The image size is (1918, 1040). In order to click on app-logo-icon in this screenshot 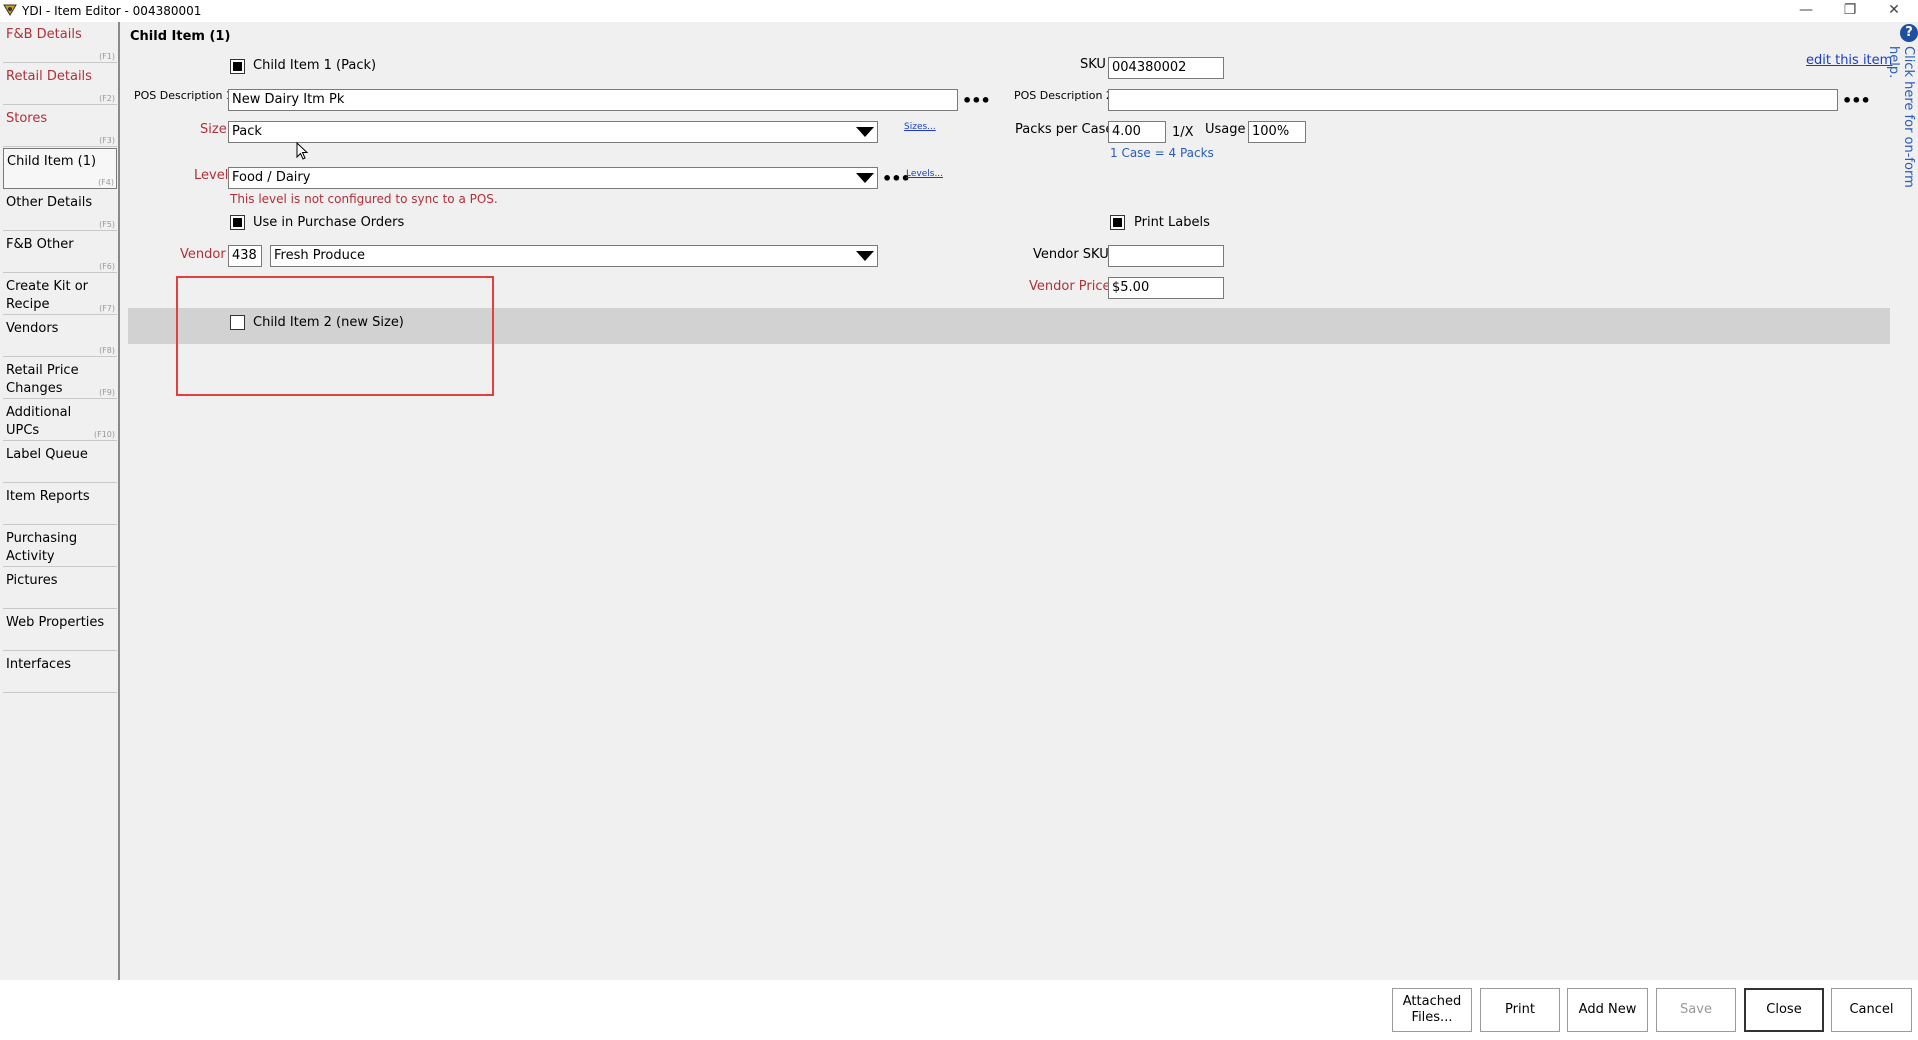, I will do `click(10, 10)`.